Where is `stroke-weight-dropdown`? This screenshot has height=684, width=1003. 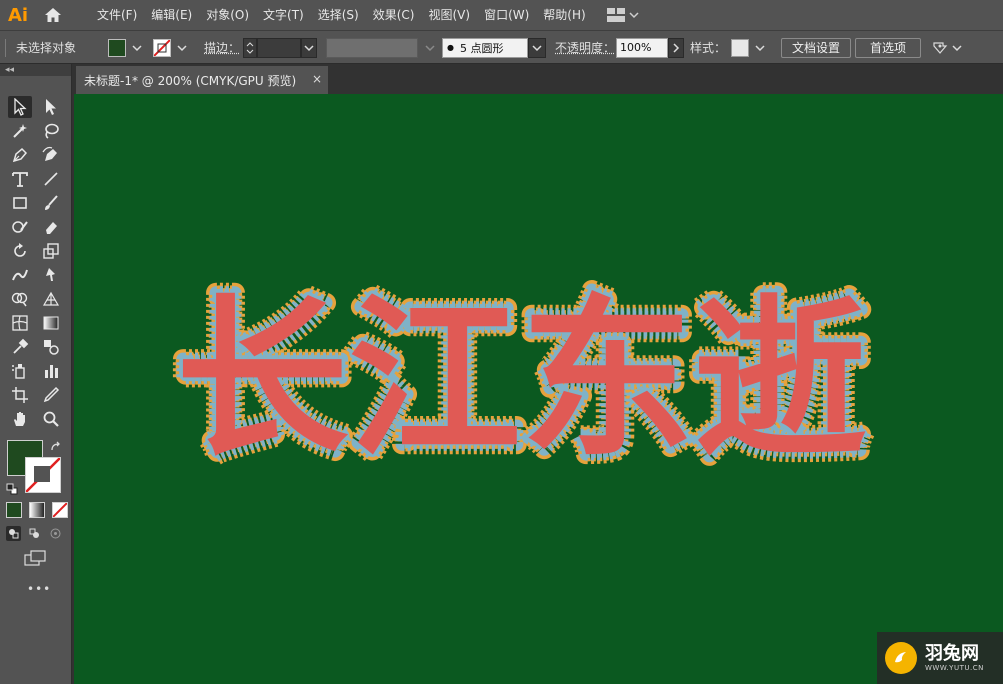 stroke-weight-dropdown is located at coordinates (309, 47).